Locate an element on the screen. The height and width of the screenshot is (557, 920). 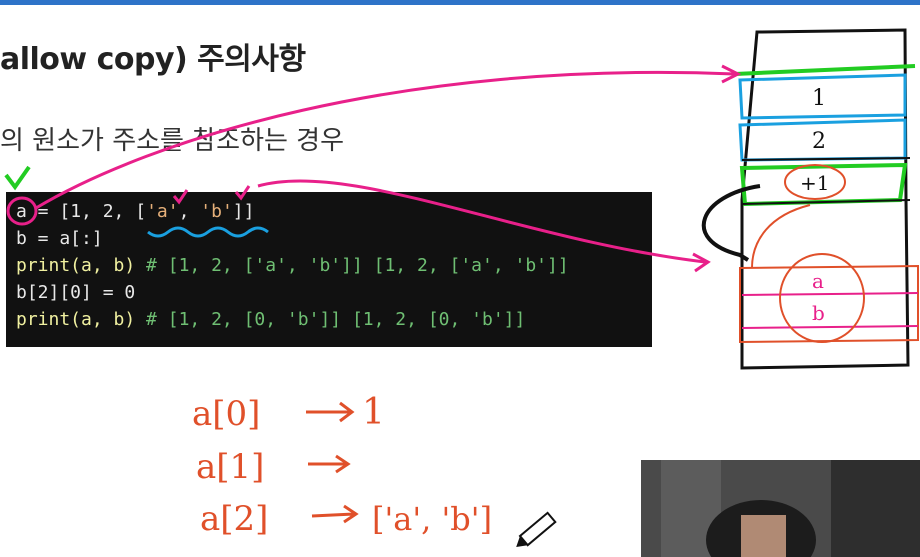
hw-line1-value: 1 is located at coordinates (373, 412).